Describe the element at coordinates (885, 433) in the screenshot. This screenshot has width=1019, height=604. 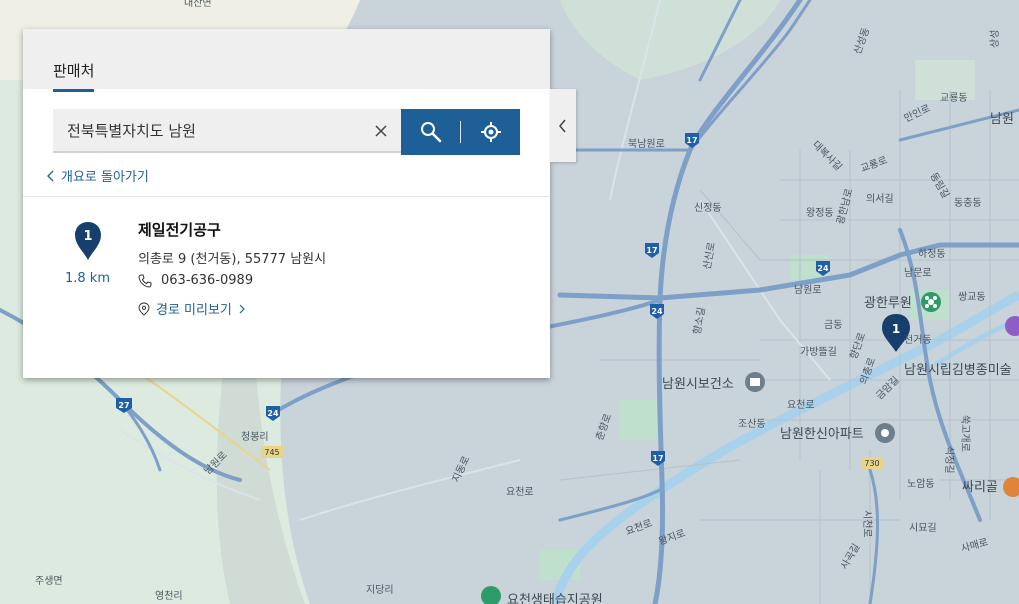
I see `apartment-icon` at that location.